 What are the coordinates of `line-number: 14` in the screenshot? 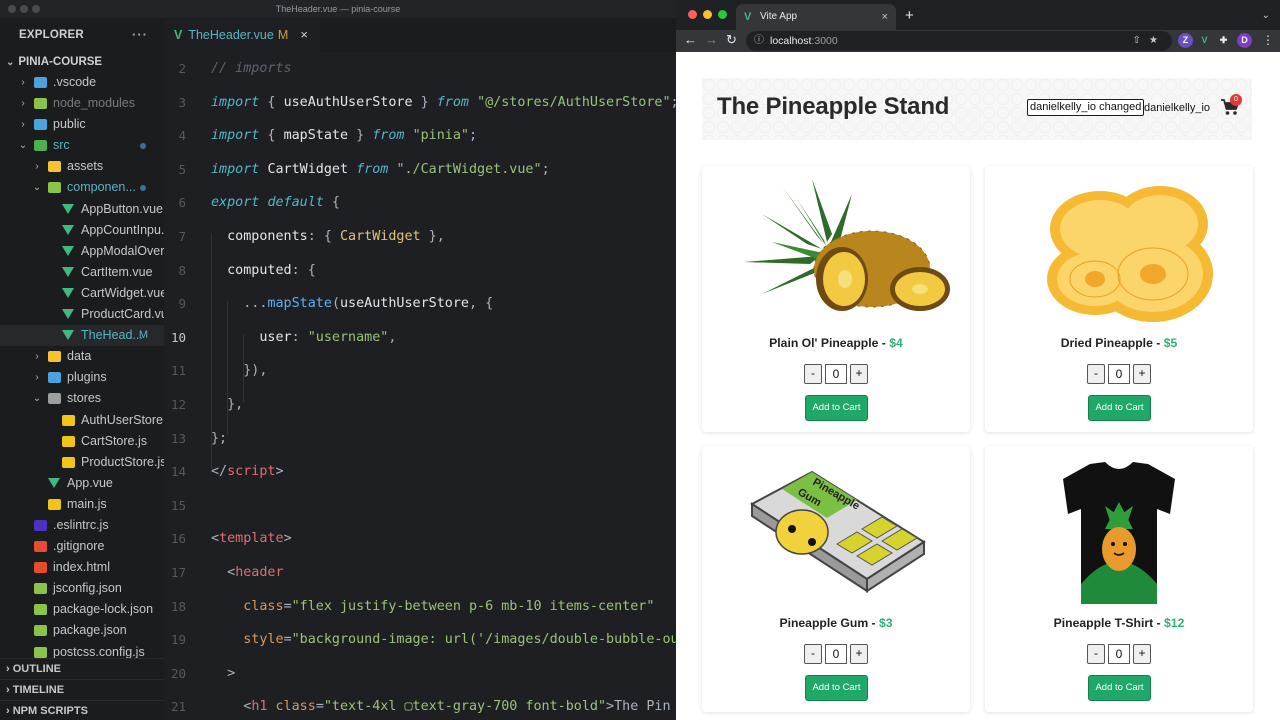 It's located at (178, 472).